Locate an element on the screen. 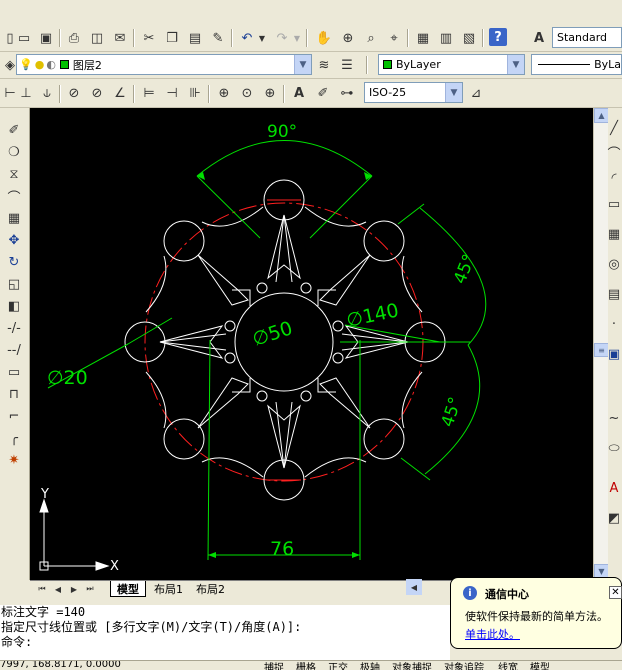 This screenshot has width=622, height=670. quick-dim-icon: ⊨ is located at coordinates (149, 93).